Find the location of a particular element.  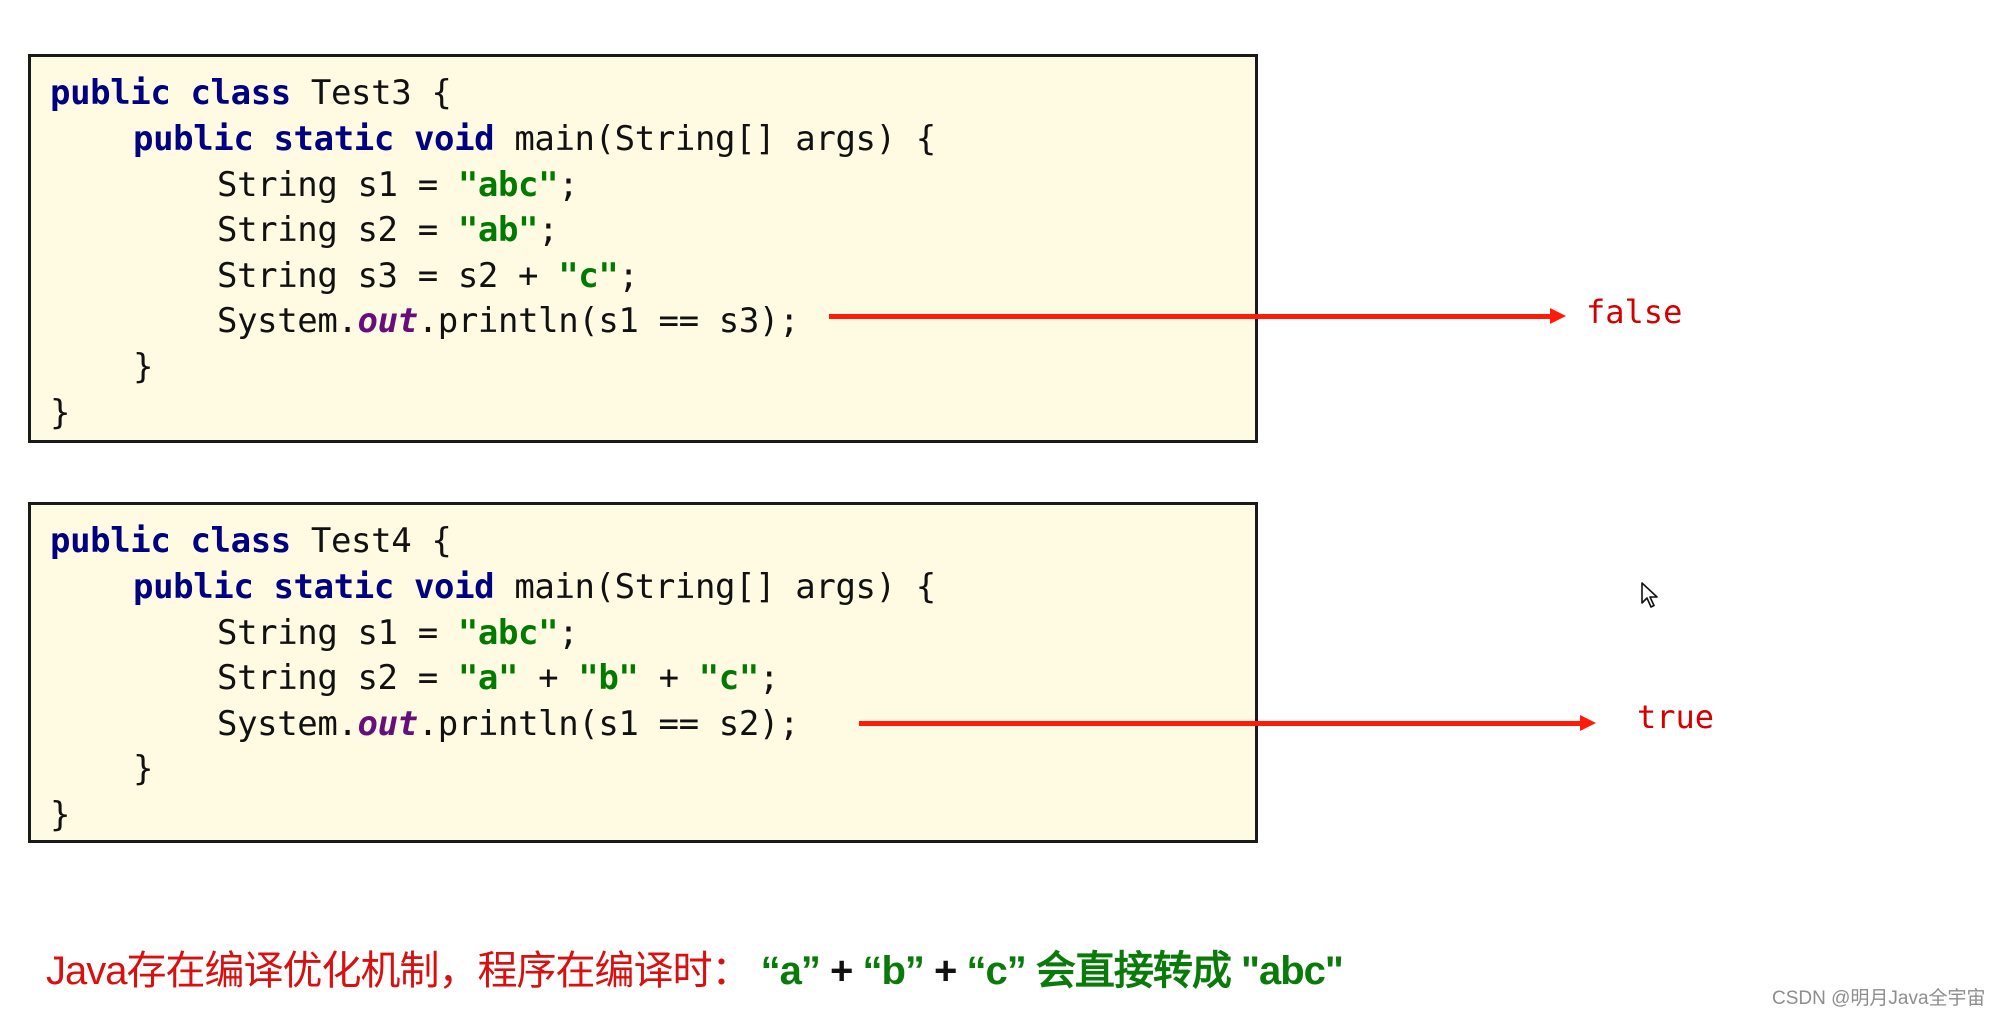

note-literal-abc: "abc" is located at coordinates (1292, 971).